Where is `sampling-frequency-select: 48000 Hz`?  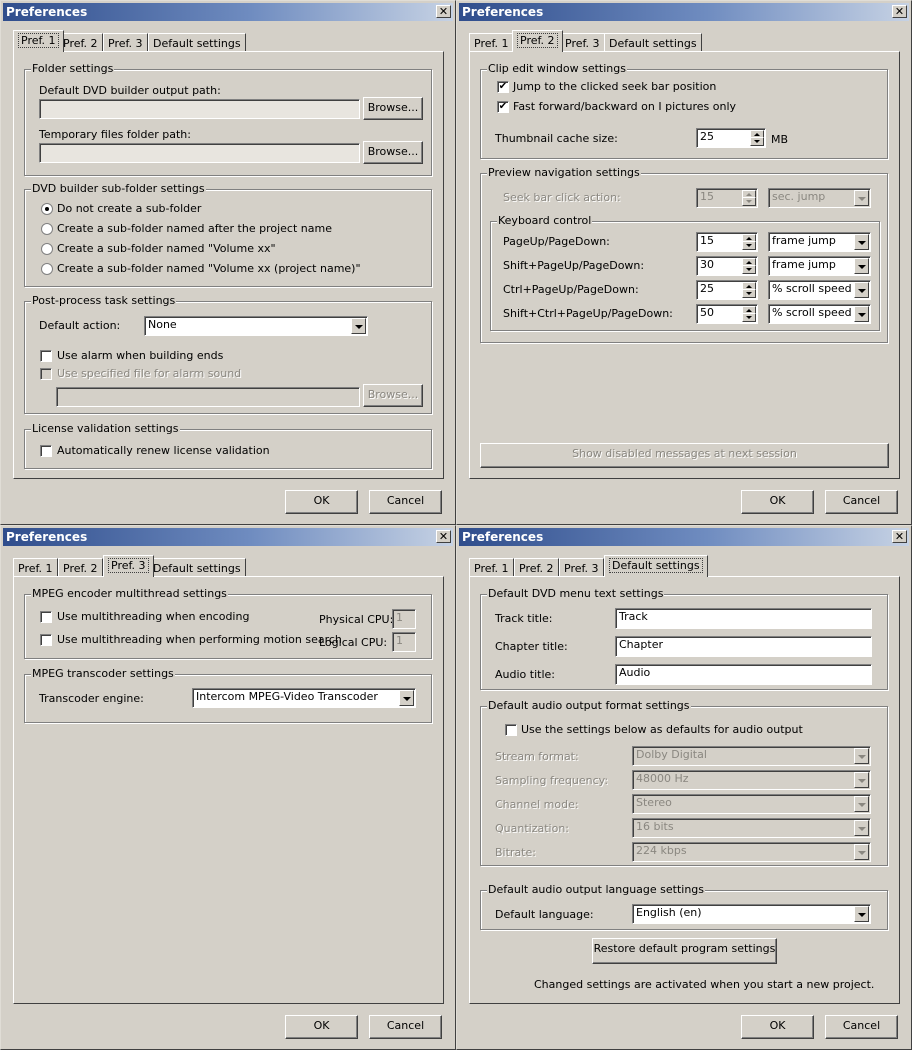
sampling-frequency-select: 48000 Hz is located at coordinates (751, 780).